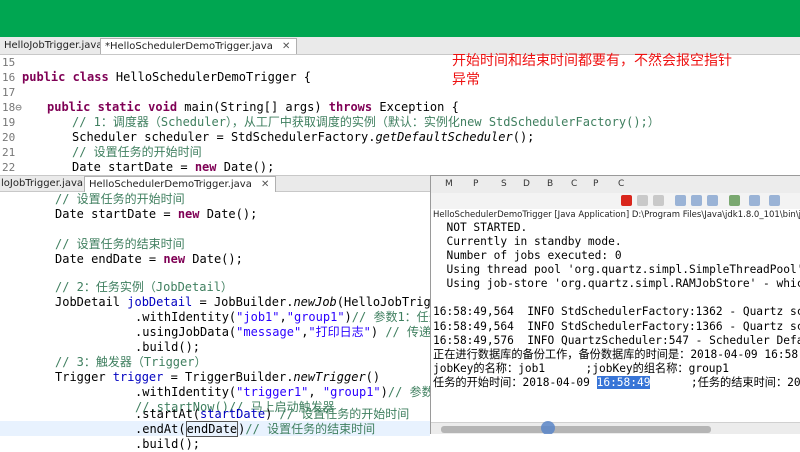 This screenshot has width=800, height=452. What do you see at coordinates (131, 362) in the screenshot?
I see `code-line-comment-trigger: // 3：触发器（Trigger）` at bounding box center [131, 362].